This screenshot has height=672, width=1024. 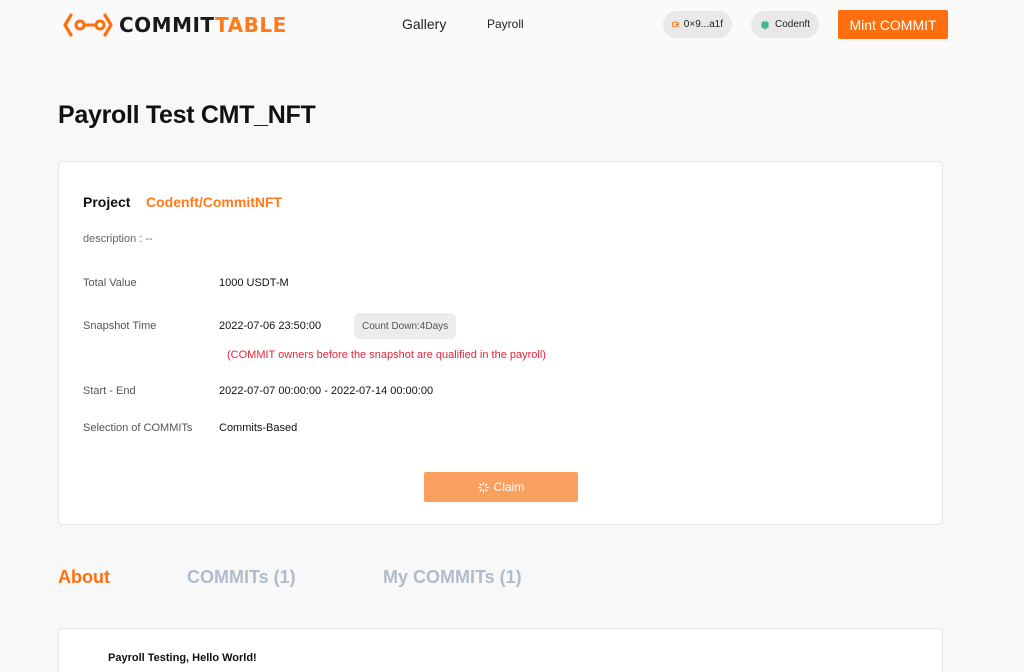 I want to click on total-value: 1000 USDT-M, so click(x=254, y=283).